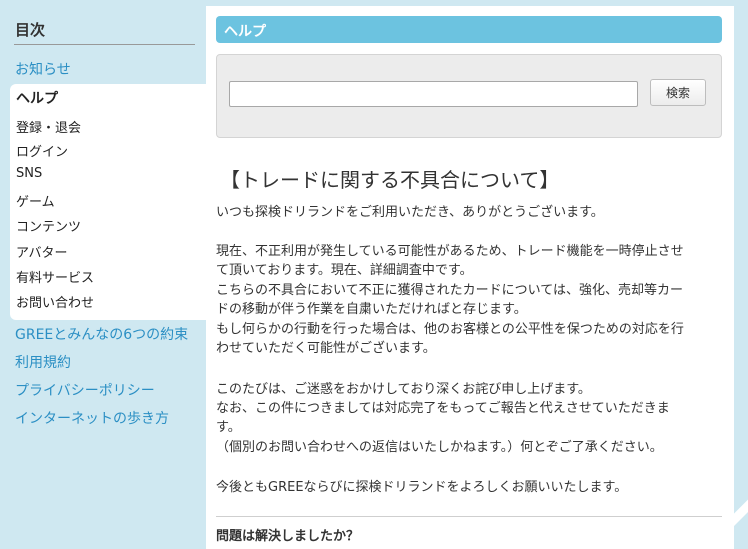 This screenshot has height=549, width=748. What do you see at coordinates (390, 180) in the screenshot?
I see `article-title: 【トレードに関する不具合について】` at bounding box center [390, 180].